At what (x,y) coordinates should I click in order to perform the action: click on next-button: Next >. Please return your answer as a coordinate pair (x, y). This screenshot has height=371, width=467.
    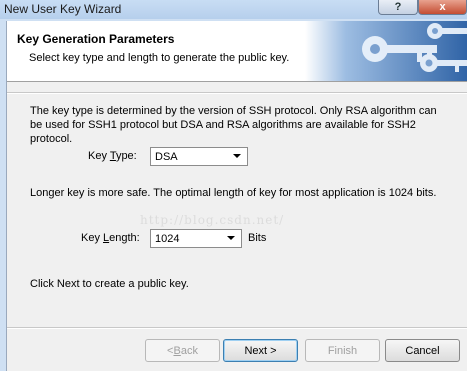
    Looking at the image, I should click on (260, 350).